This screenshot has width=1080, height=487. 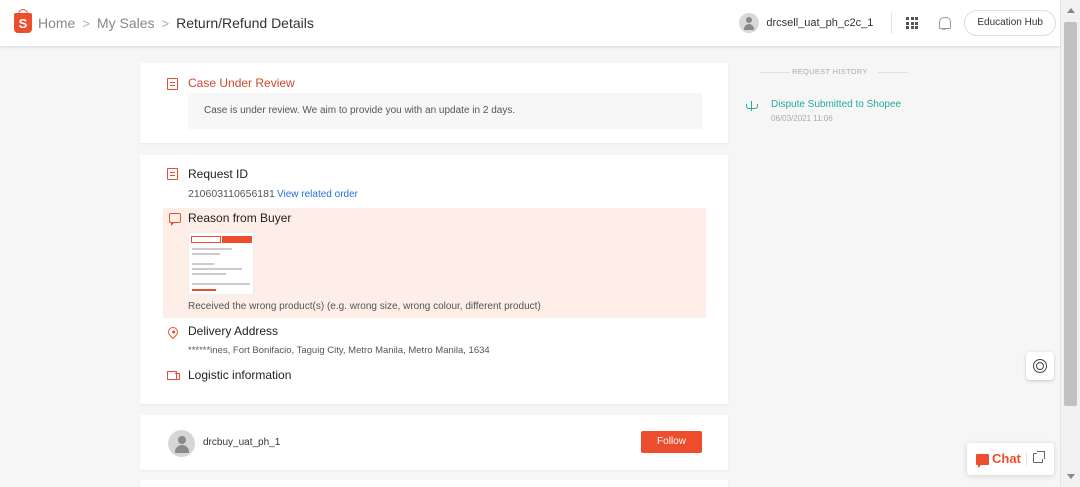 I want to click on reason-title: Reason from Buyer, so click(x=240, y=218).